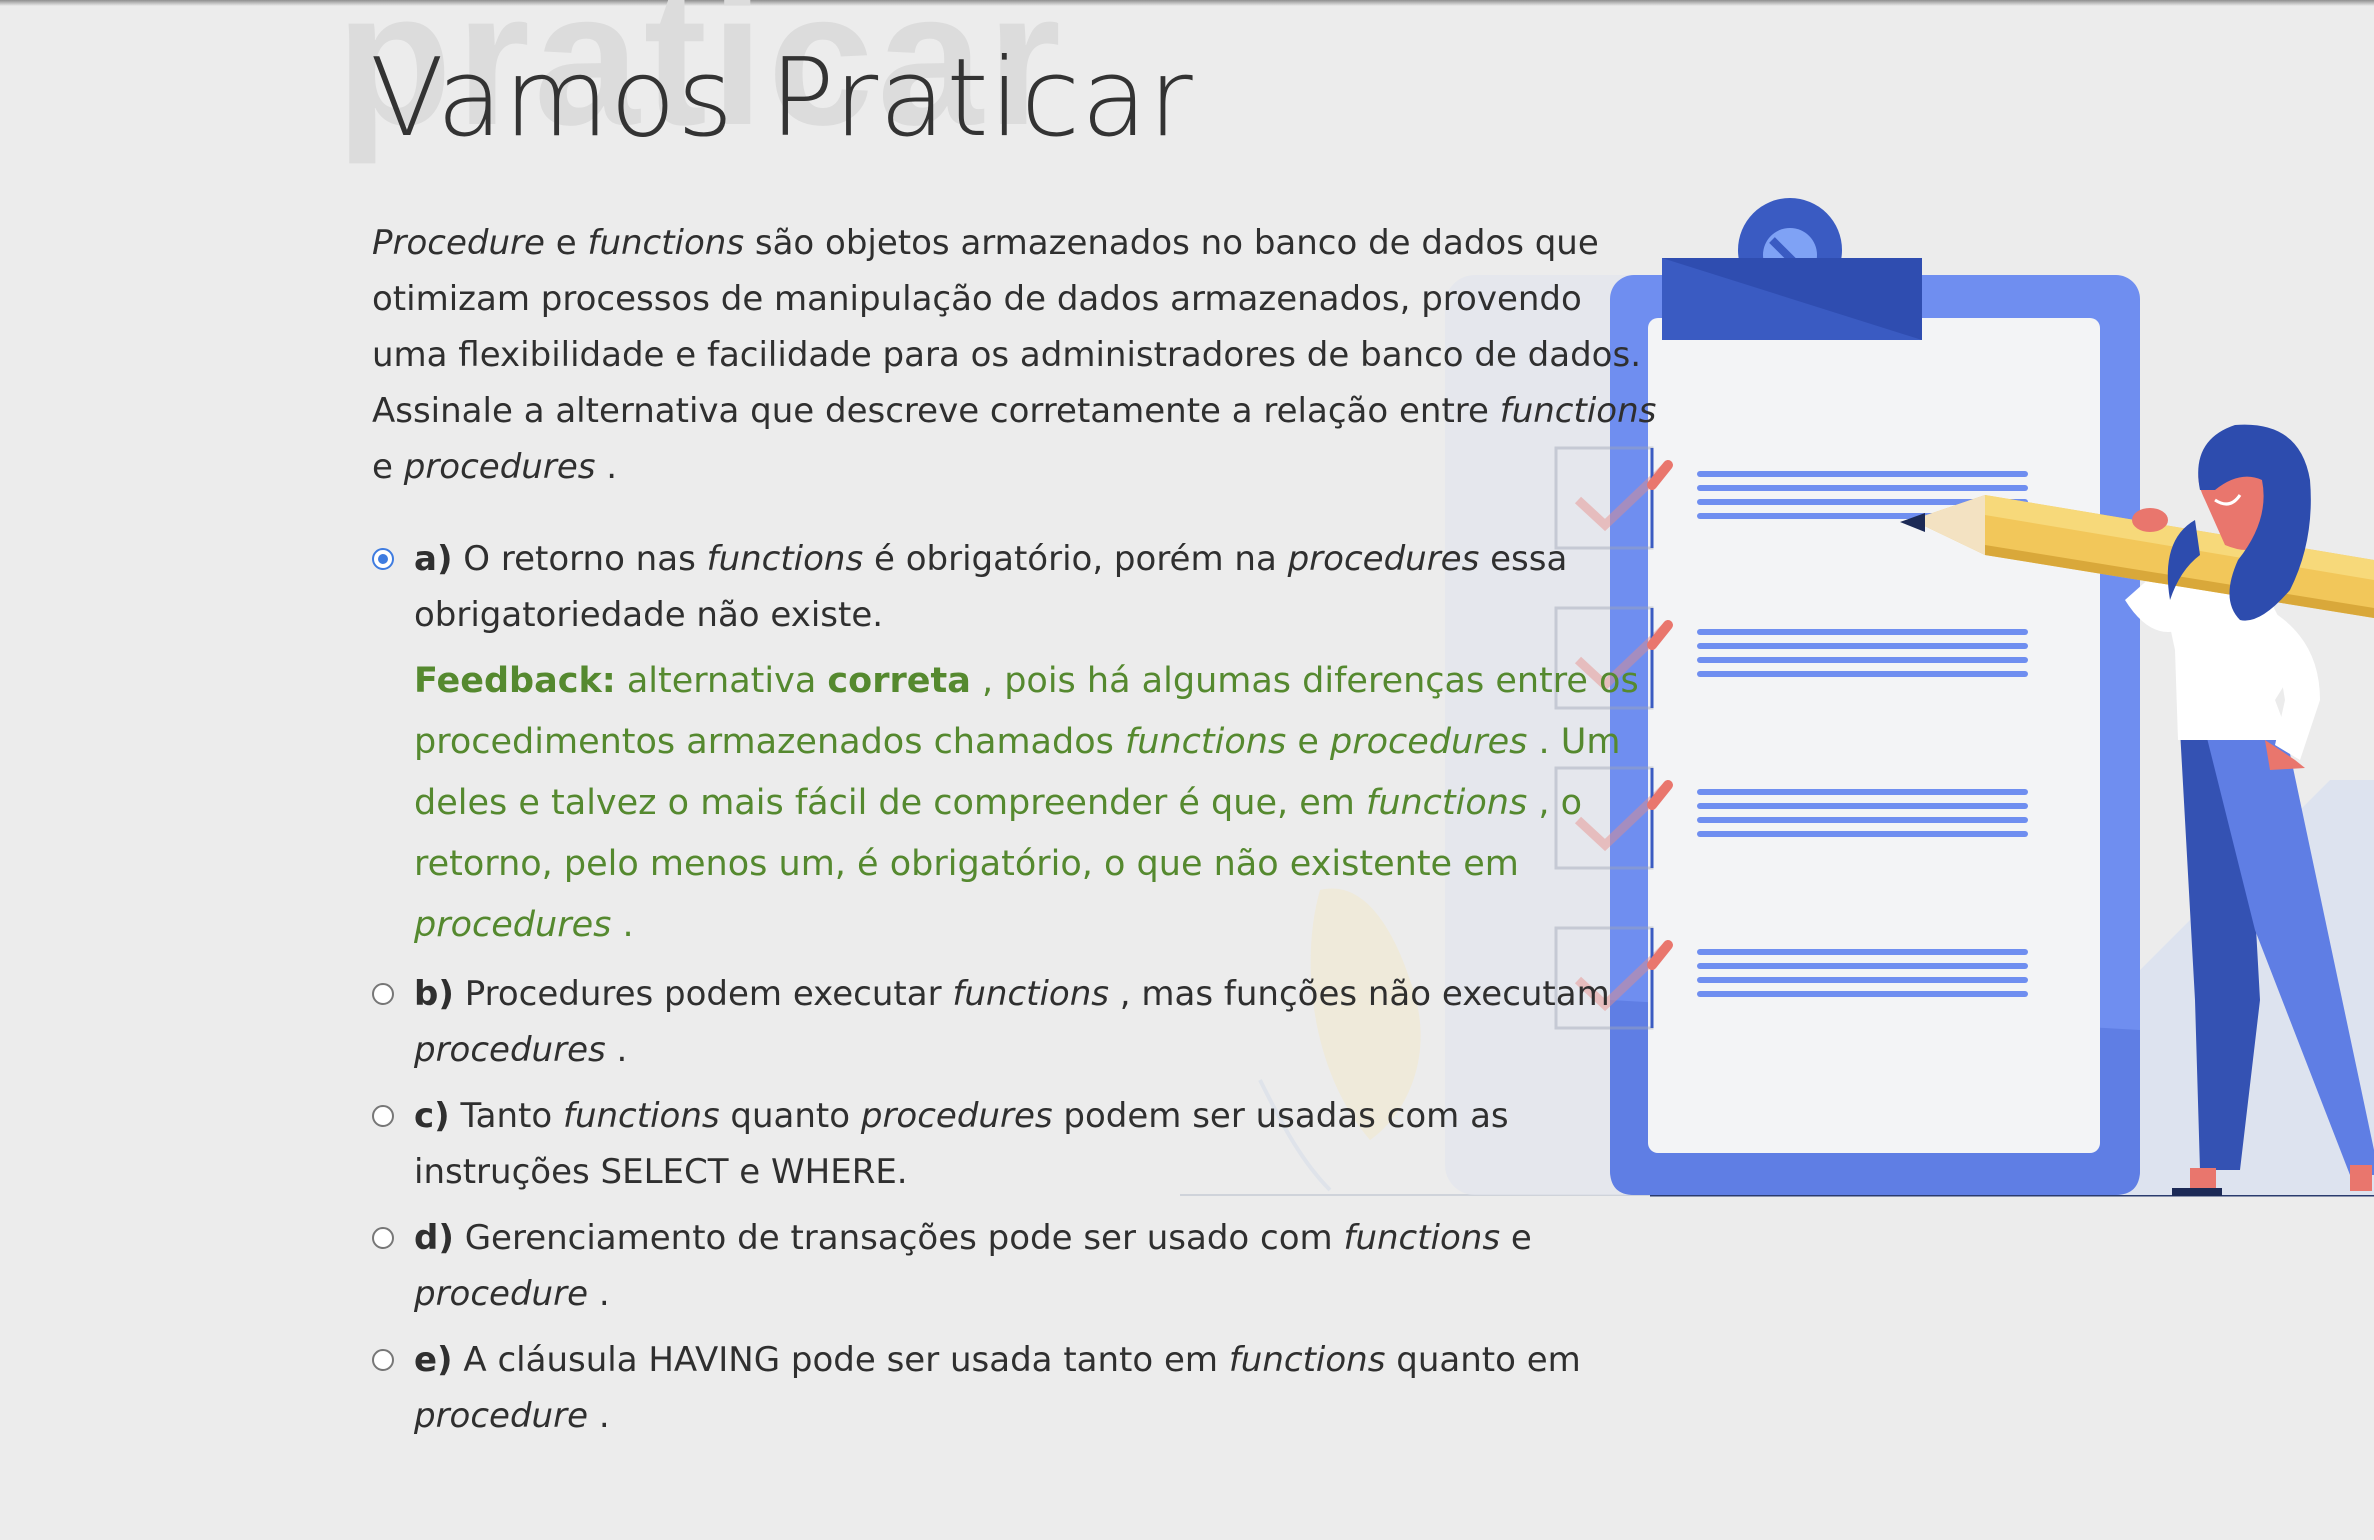  I want to click on radio-e, so click(383, 1360).